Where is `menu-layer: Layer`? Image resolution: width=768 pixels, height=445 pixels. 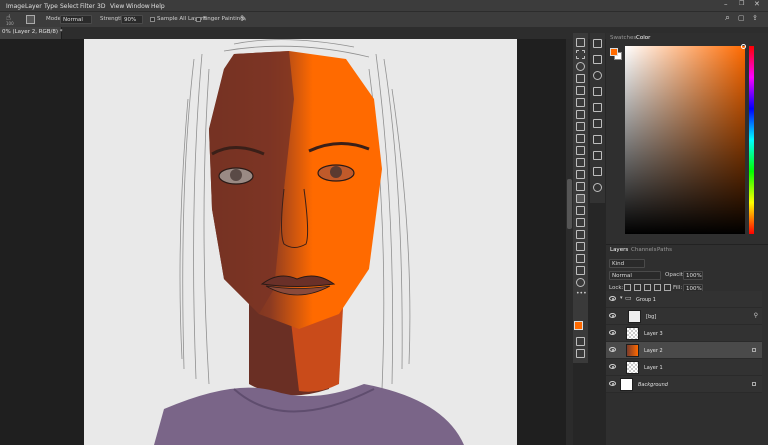 menu-layer: Layer is located at coordinates (33, 6).